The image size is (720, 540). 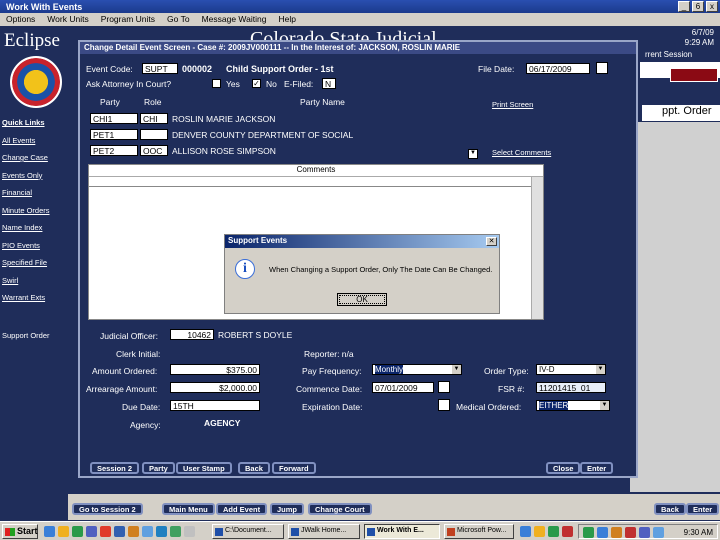 What do you see at coordinates (34, 162) in the screenshot?
I see `nav-change-case: Change Case` at bounding box center [34, 162].